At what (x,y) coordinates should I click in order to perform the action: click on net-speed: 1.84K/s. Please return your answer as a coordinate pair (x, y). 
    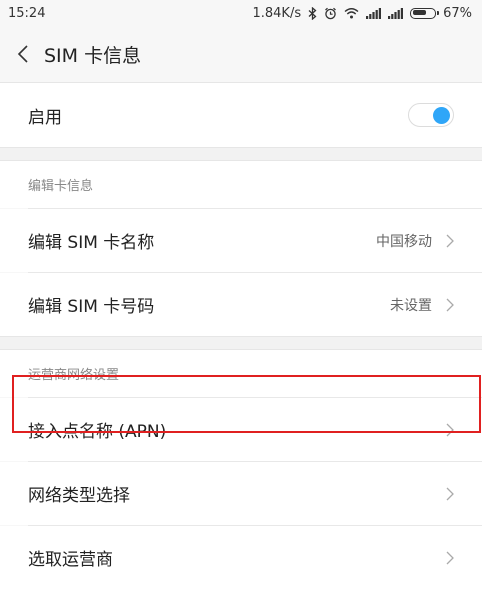
    Looking at the image, I should click on (277, 13).